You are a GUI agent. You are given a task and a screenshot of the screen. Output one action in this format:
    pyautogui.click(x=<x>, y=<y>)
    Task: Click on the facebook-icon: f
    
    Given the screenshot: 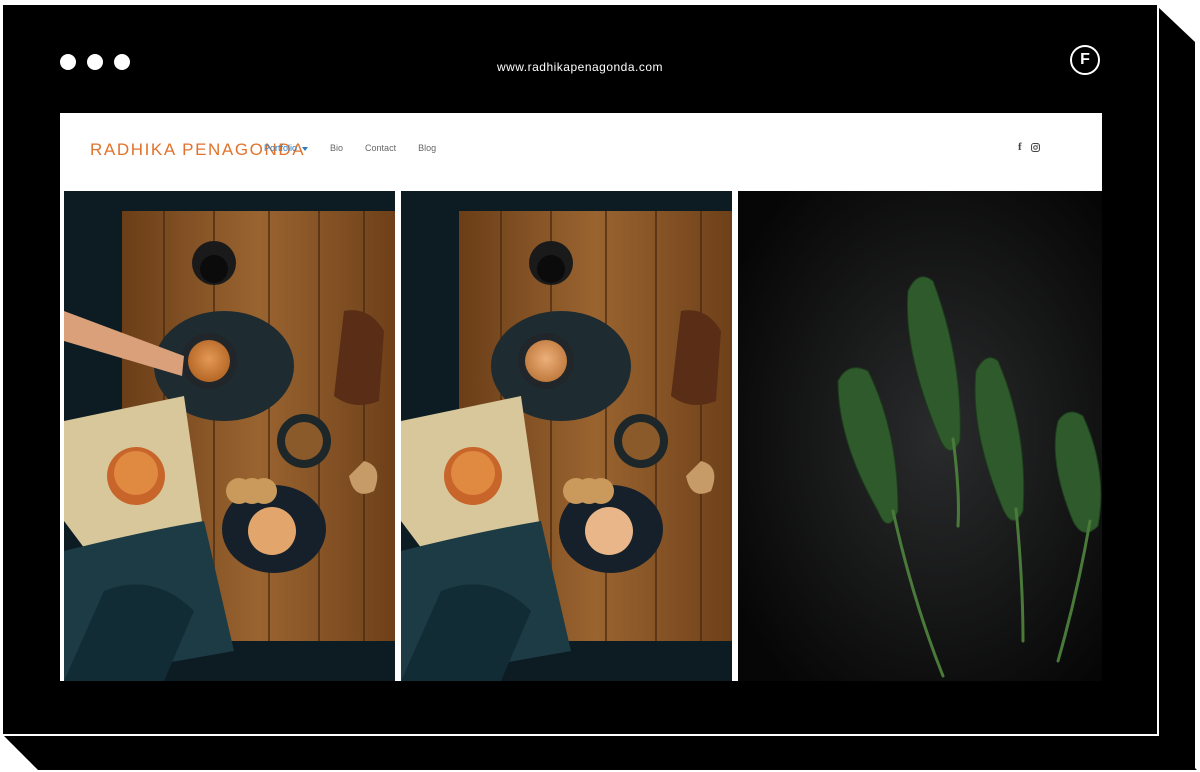 What is the action you would take?
    pyautogui.click(x=1020, y=147)
    